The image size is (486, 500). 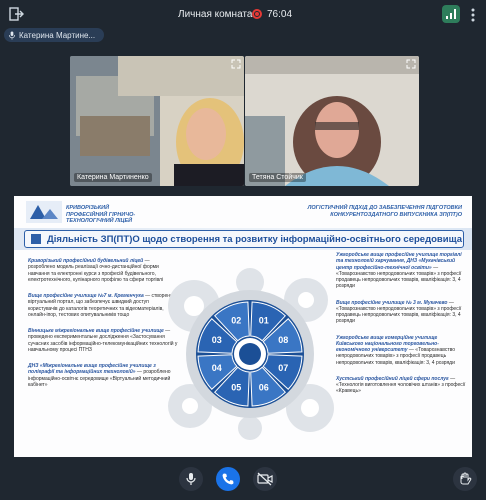 I want to click on top-bar: Личная комната 76:04, so click(x=243, y=14).